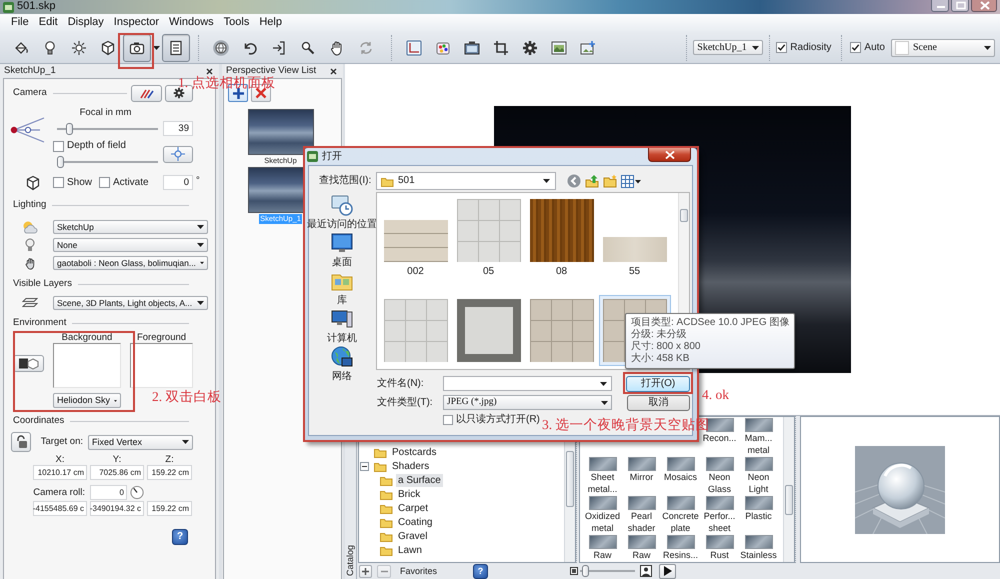 The width and height of the screenshot is (1000, 579). What do you see at coordinates (364, 466) in the screenshot?
I see `minus-box-icon` at bounding box center [364, 466].